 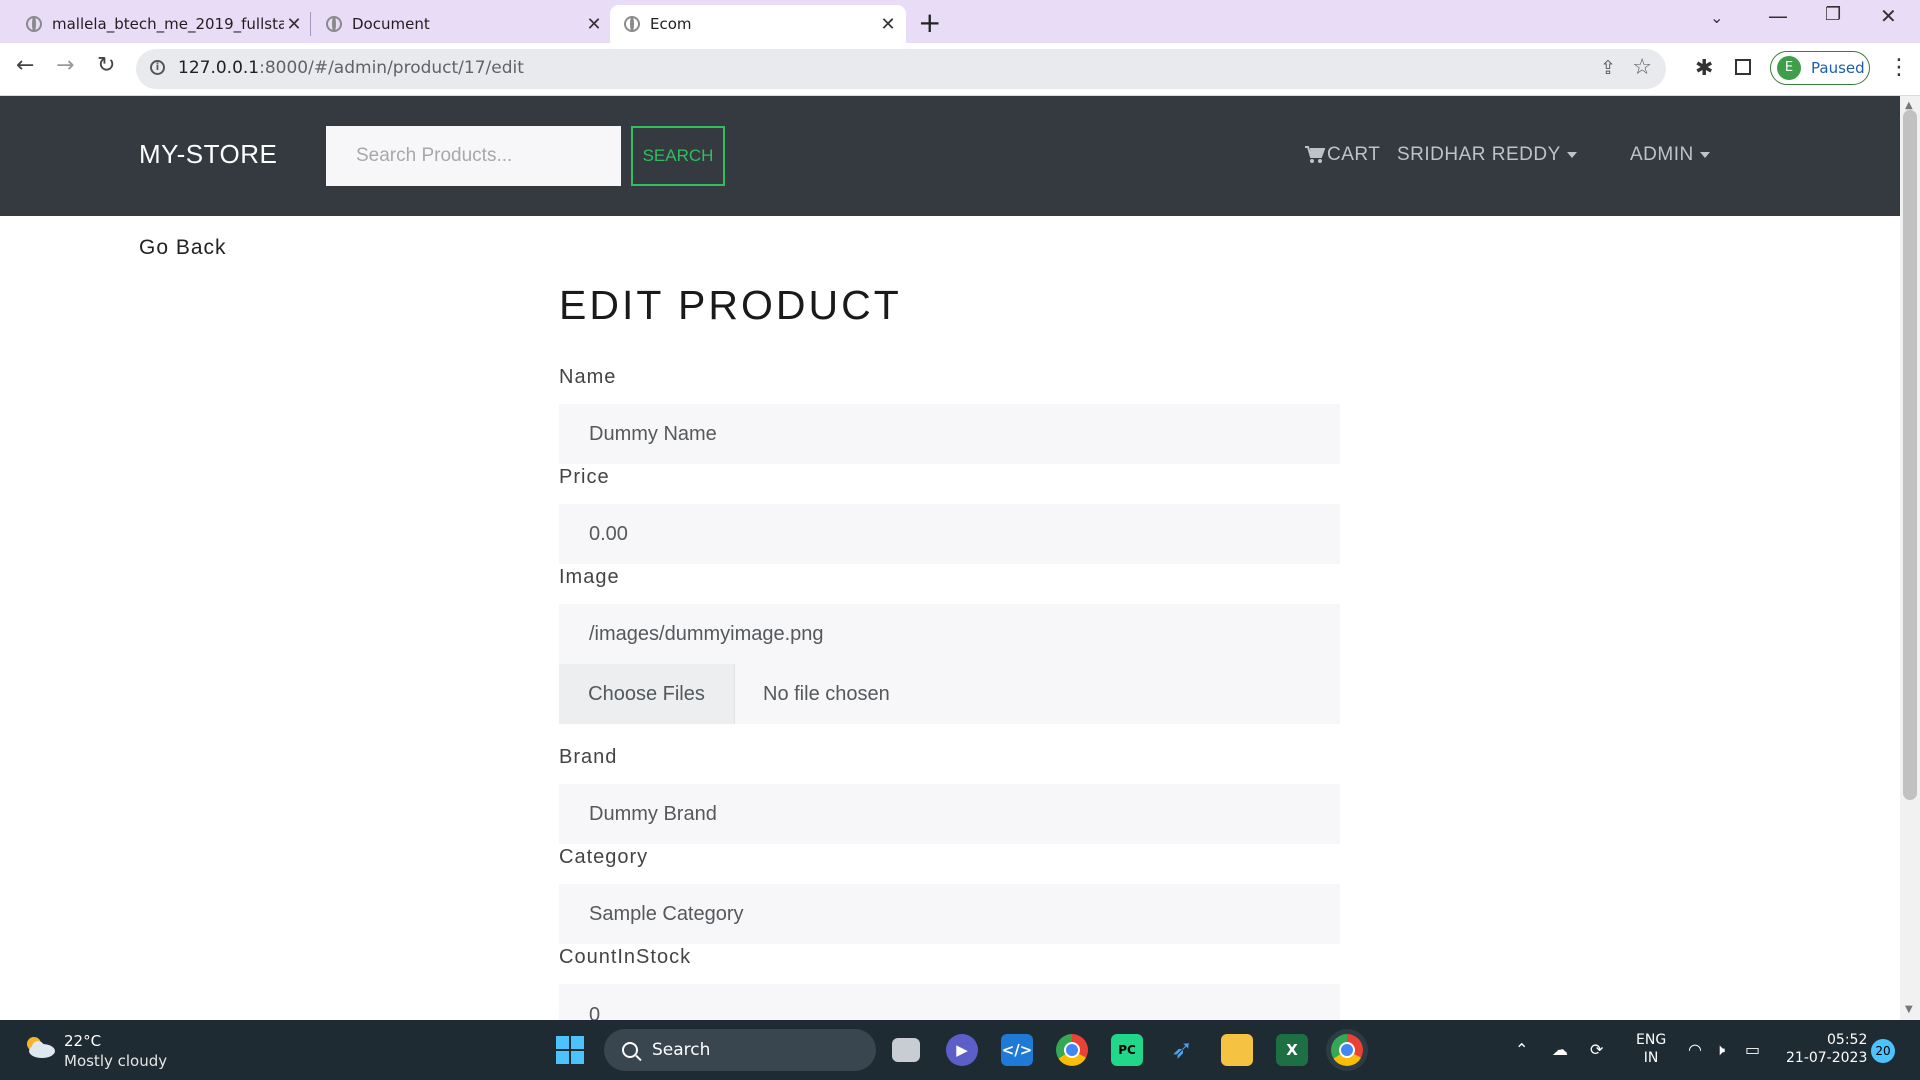 What do you see at coordinates (473, 156) in the screenshot?
I see `search-input` at bounding box center [473, 156].